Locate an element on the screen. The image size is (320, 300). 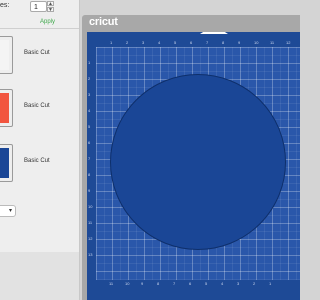
top-ruler: 1 2 3 4 5 6 7 8 9 10 11 12 is located at coordinates (193, 39).